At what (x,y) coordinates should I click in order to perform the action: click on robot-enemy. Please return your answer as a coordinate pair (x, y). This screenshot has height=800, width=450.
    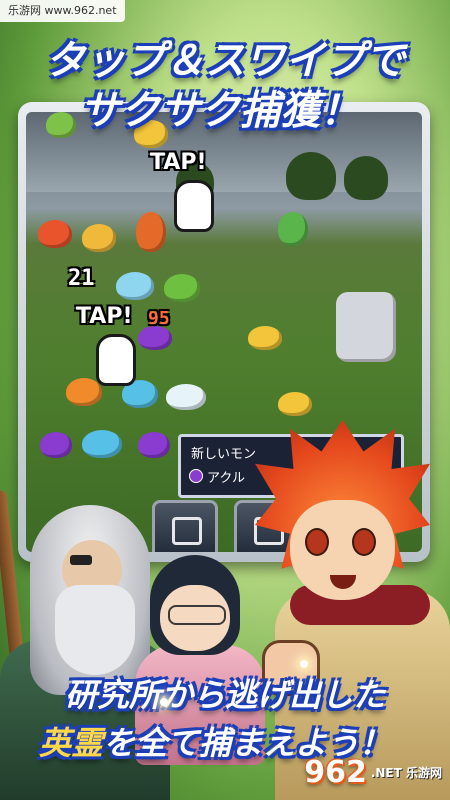
    Looking at the image, I should click on (366, 327).